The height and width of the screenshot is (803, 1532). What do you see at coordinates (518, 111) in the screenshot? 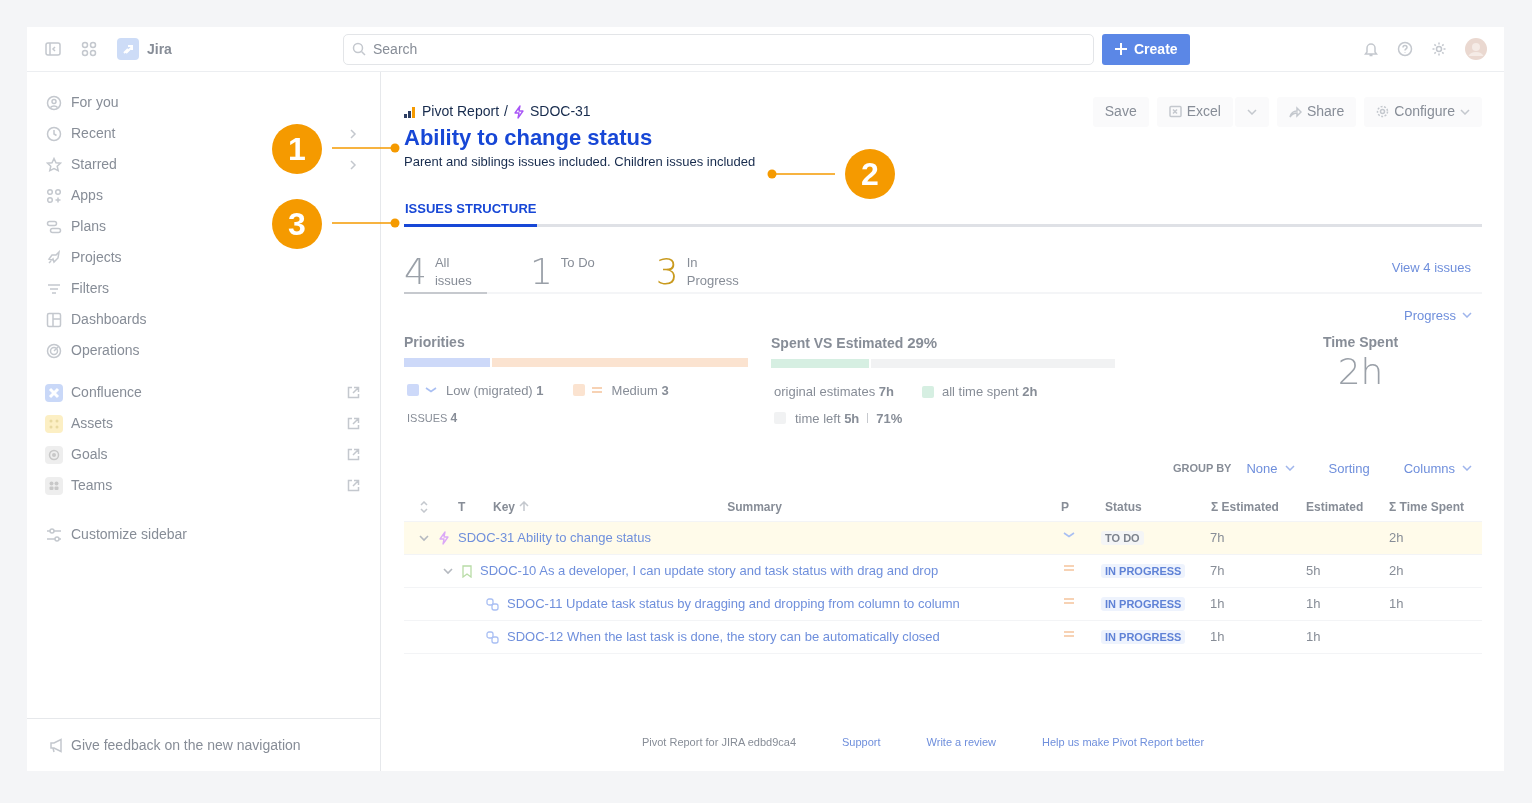
I see `lightning-icon` at bounding box center [518, 111].